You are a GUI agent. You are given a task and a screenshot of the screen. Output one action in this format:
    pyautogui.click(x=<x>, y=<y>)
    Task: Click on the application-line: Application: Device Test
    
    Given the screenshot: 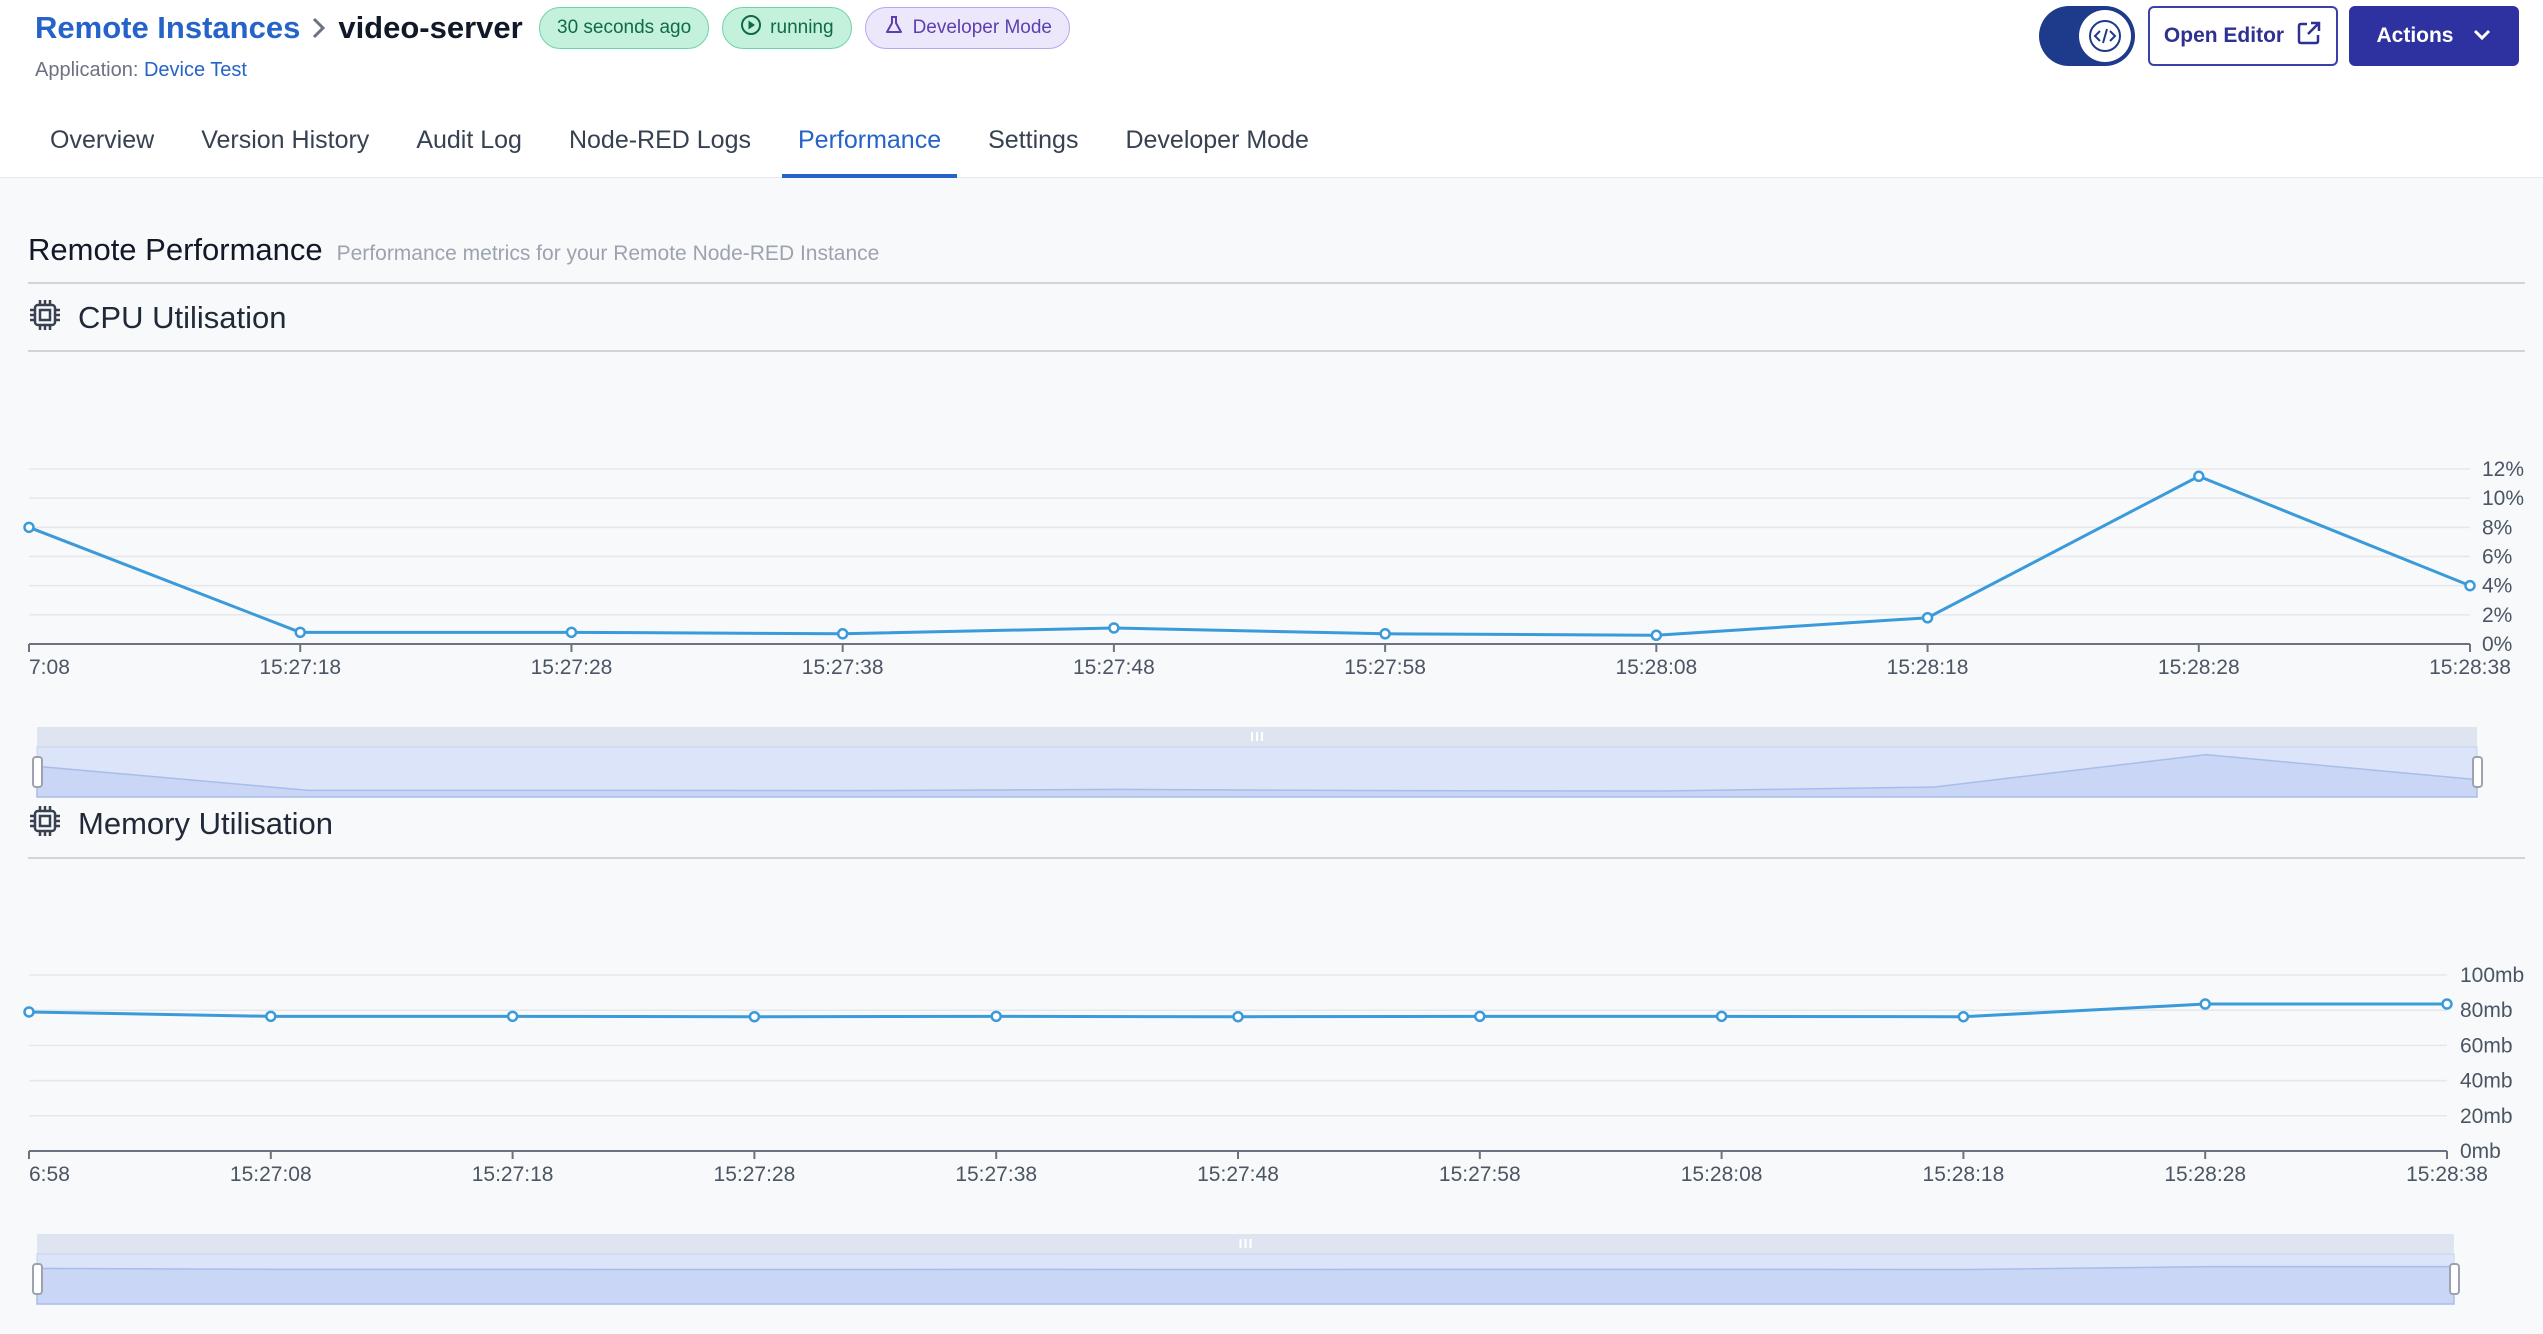 What is the action you would take?
    pyautogui.click(x=141, y=70)
    